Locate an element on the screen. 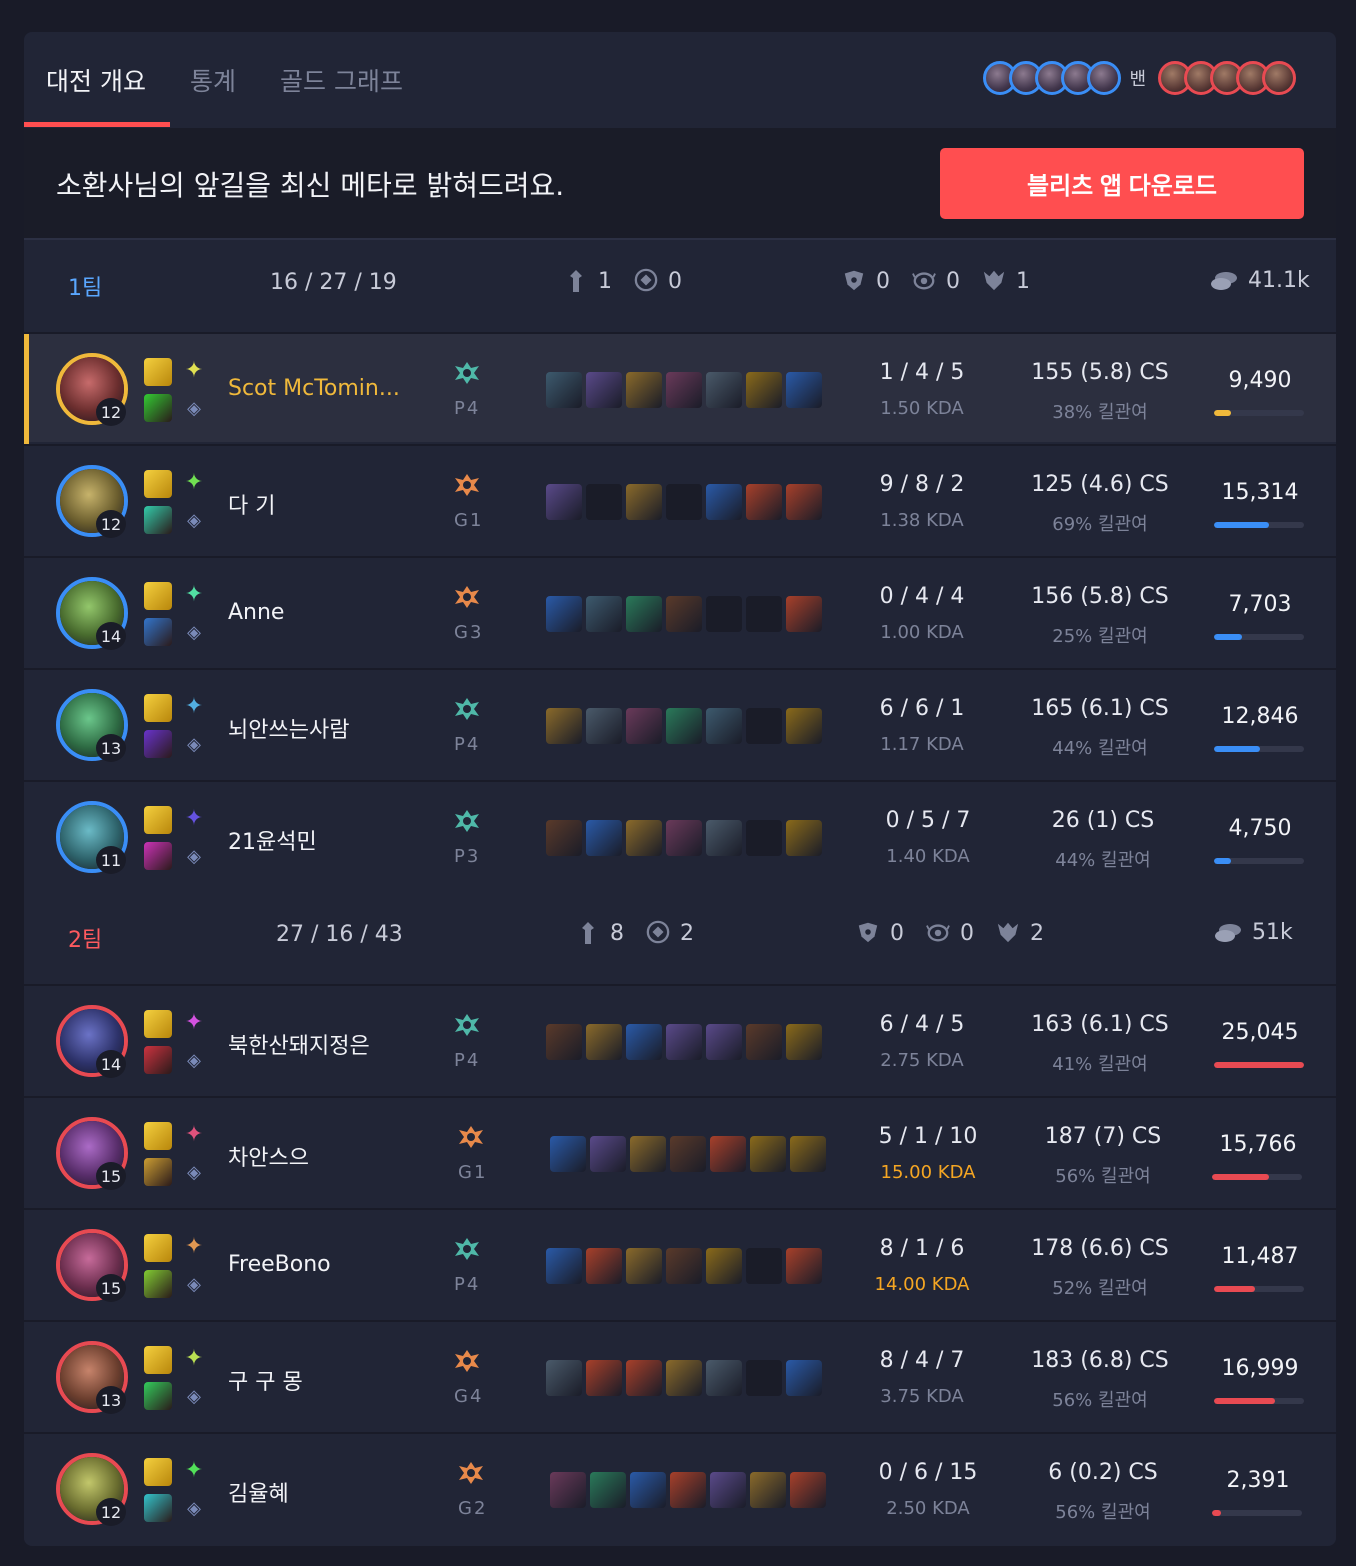 This screenshot has width=1356, height=1566. player-name: 21윤석민 is located at coordinates (272, 840).